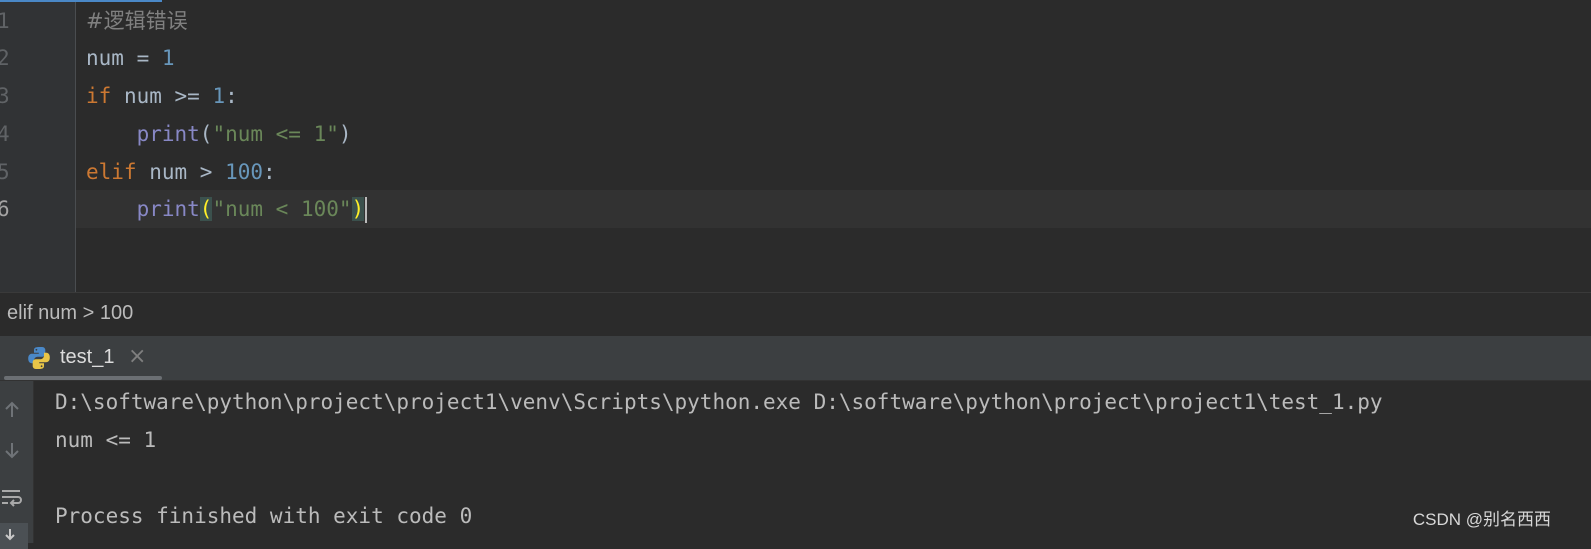 Image resolution: width=1591 pixels, height=549 pixels. What do you see at coordinates (244, 172) in the screenshot?
I see `number-token: 100` at bounding box center [244, 172].